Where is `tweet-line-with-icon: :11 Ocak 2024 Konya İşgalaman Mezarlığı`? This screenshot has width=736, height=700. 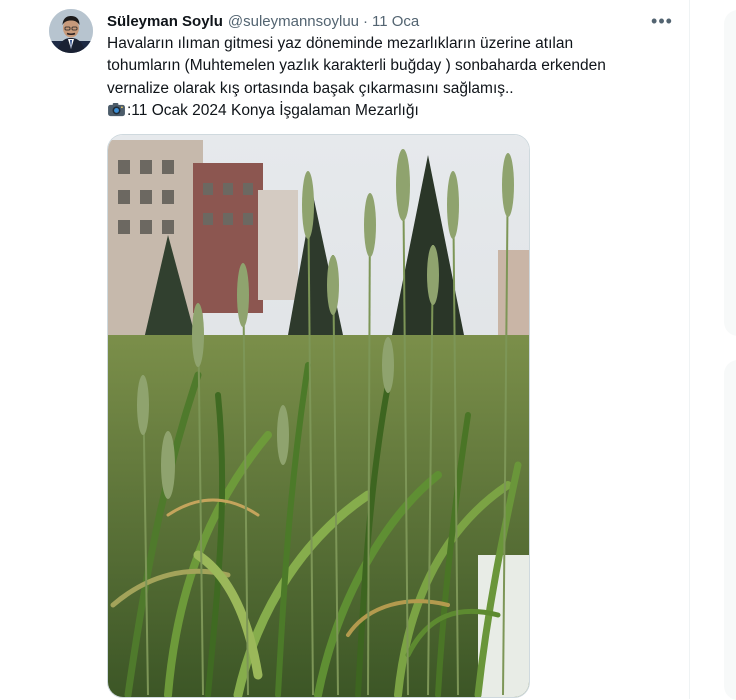
tweet-line-with-icon: :11 Ocak 2024 Konya İşgalaman Mezarlığı is located at coordinates (387, 111).